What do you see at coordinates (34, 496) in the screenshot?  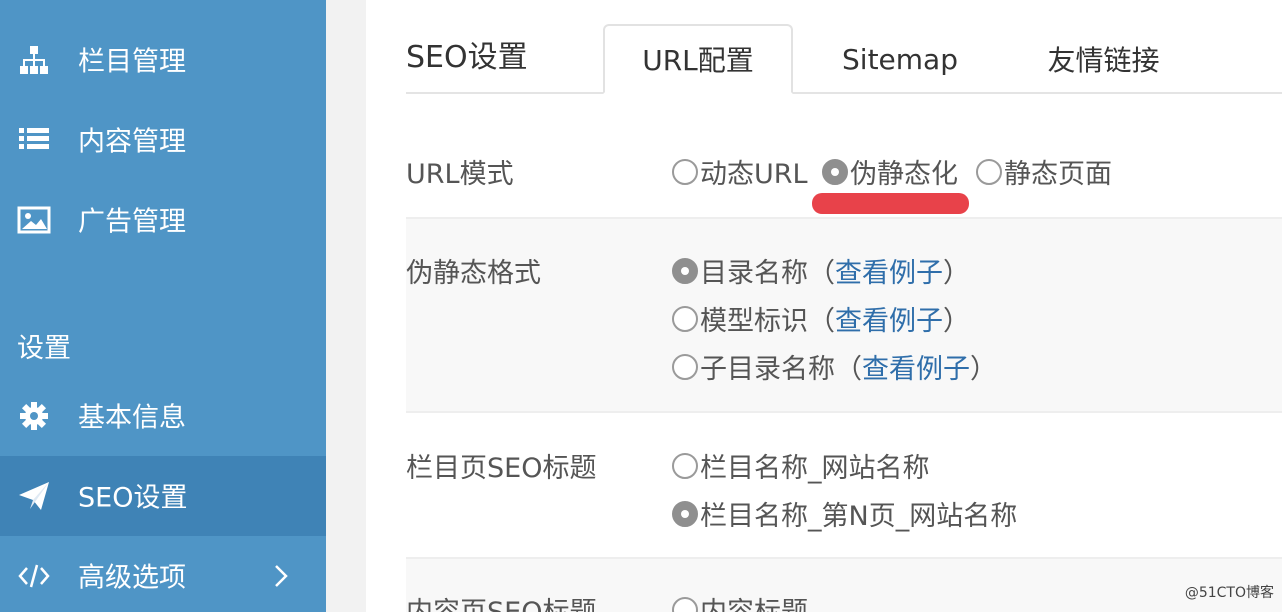 I see `paper-plane-icon` at bounding box center [34, 496].